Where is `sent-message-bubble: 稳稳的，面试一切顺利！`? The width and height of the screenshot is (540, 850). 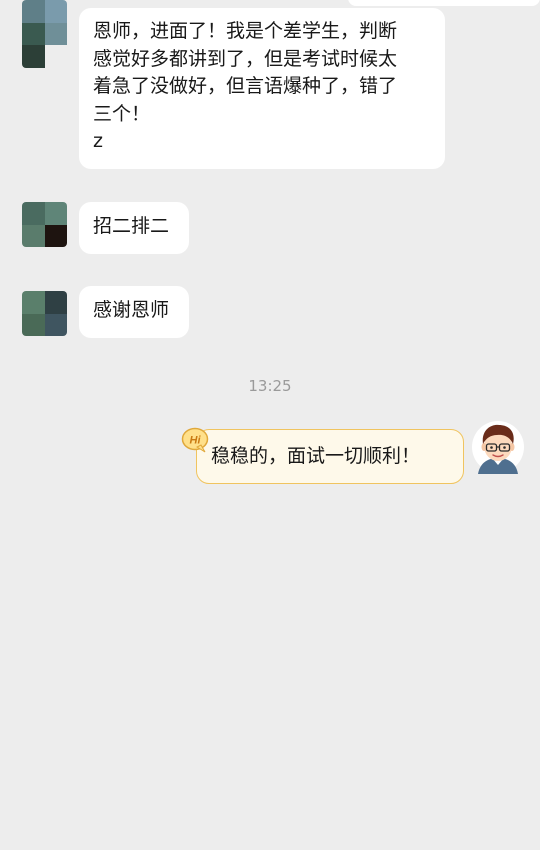 sent-message-bubble: 稳稳的，面试一切顺利！ is located at coordinates (330, 456).